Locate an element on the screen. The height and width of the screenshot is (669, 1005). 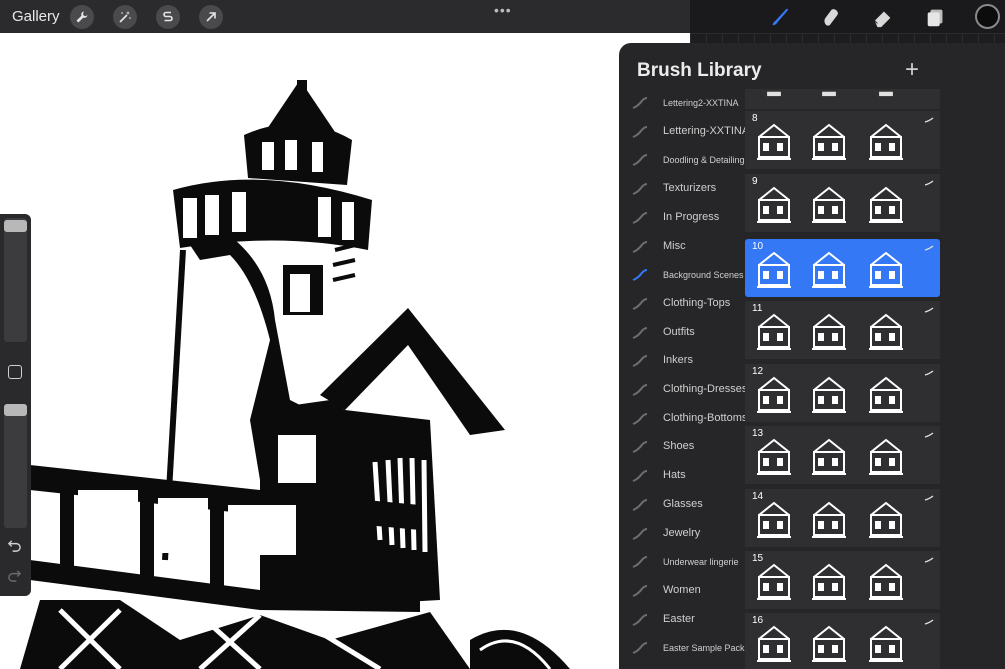
left-sidebar is located at coordinates (15, 405).